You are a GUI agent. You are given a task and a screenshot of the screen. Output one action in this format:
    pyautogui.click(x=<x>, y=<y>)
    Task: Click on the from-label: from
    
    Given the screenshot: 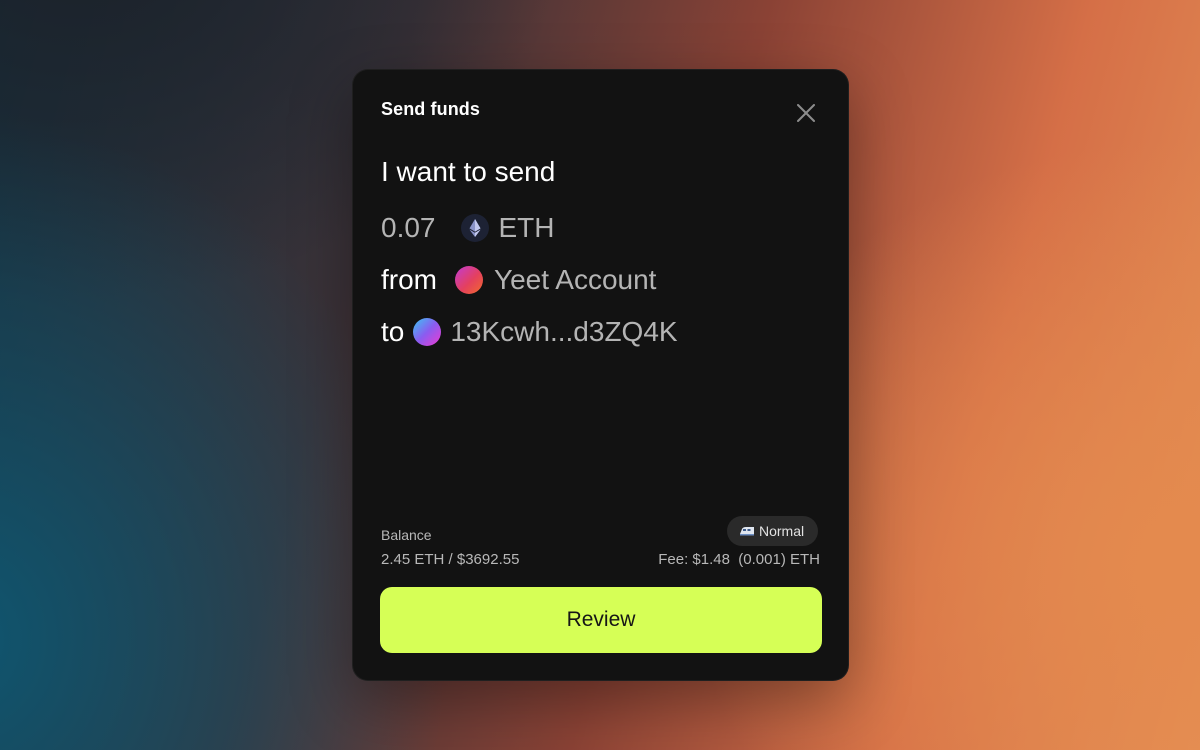 What is the action you would take?
    pyautogui.click(x=409, y=279)
    